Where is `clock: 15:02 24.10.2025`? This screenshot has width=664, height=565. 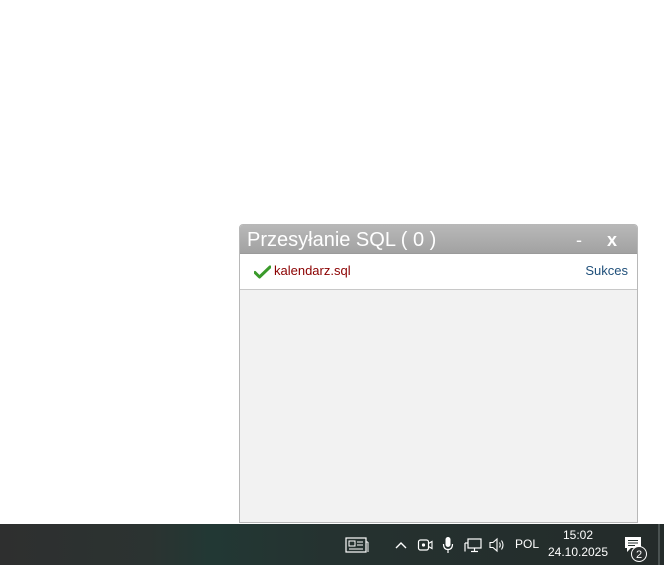 clock: 15:02 24.10.2025 is located at coordinates (578, 544).